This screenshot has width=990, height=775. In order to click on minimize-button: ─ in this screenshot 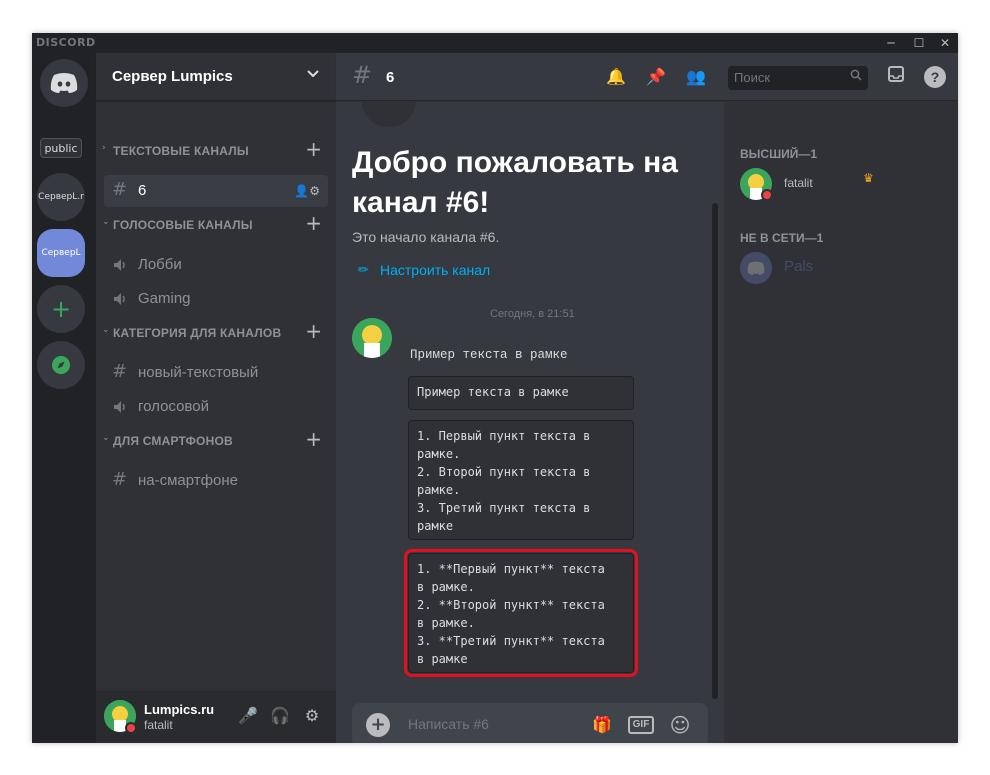, I will do `click(891, 43)`.